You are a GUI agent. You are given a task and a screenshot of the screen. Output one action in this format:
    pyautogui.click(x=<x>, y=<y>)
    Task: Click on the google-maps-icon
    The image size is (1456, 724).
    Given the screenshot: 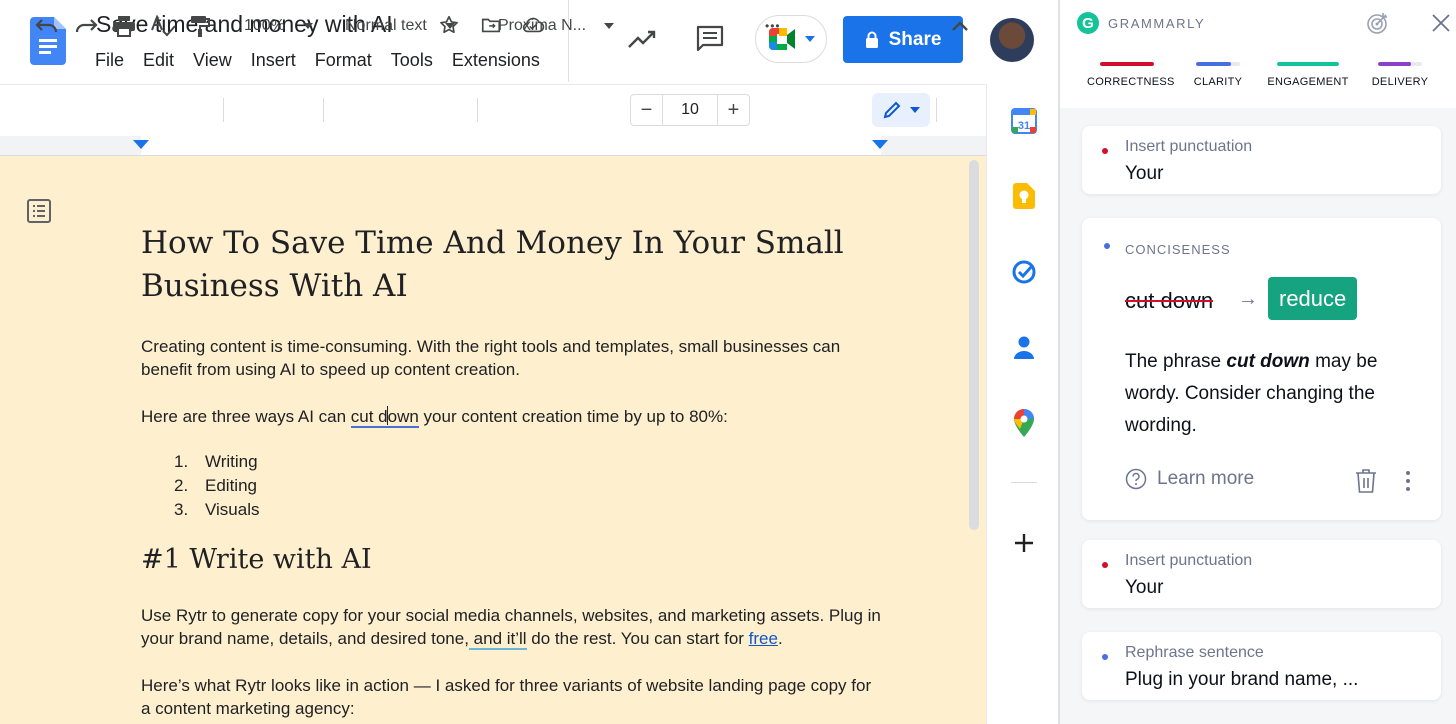 What is the action you would take?
    pyautogui.click(x=1024, y=423)
    